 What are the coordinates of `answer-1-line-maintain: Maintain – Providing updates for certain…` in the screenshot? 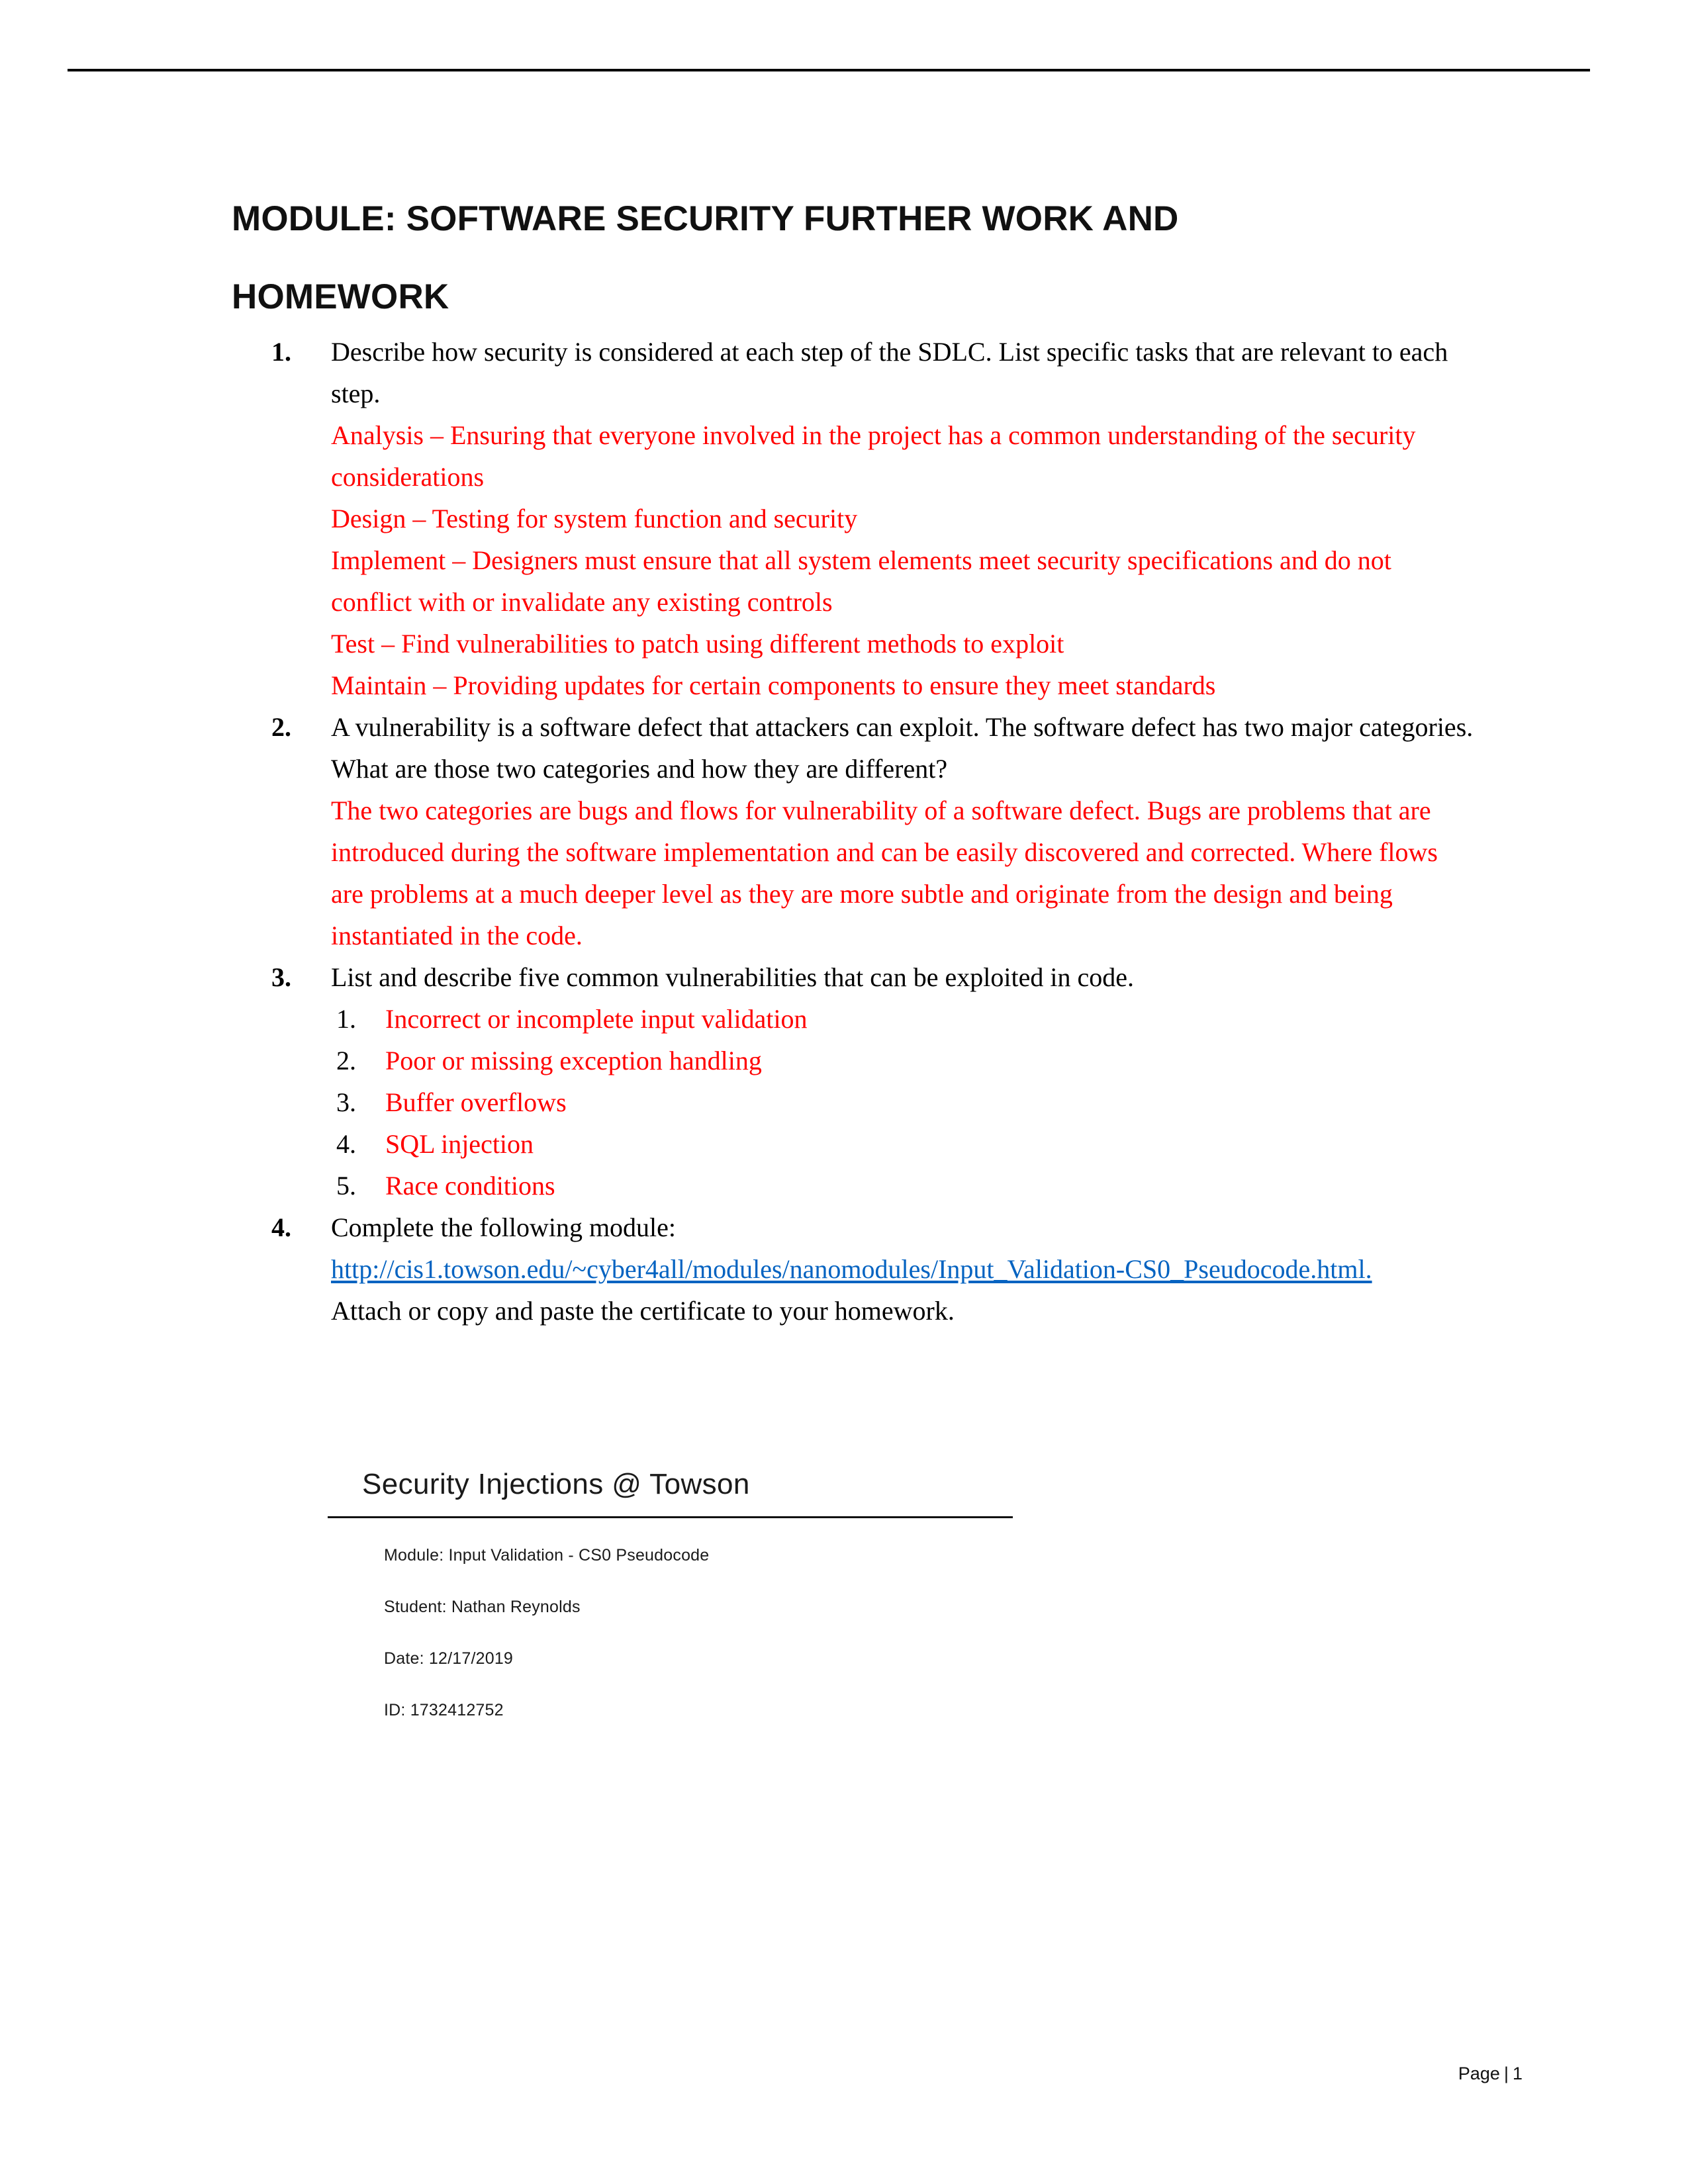 It's located at (773, 685).